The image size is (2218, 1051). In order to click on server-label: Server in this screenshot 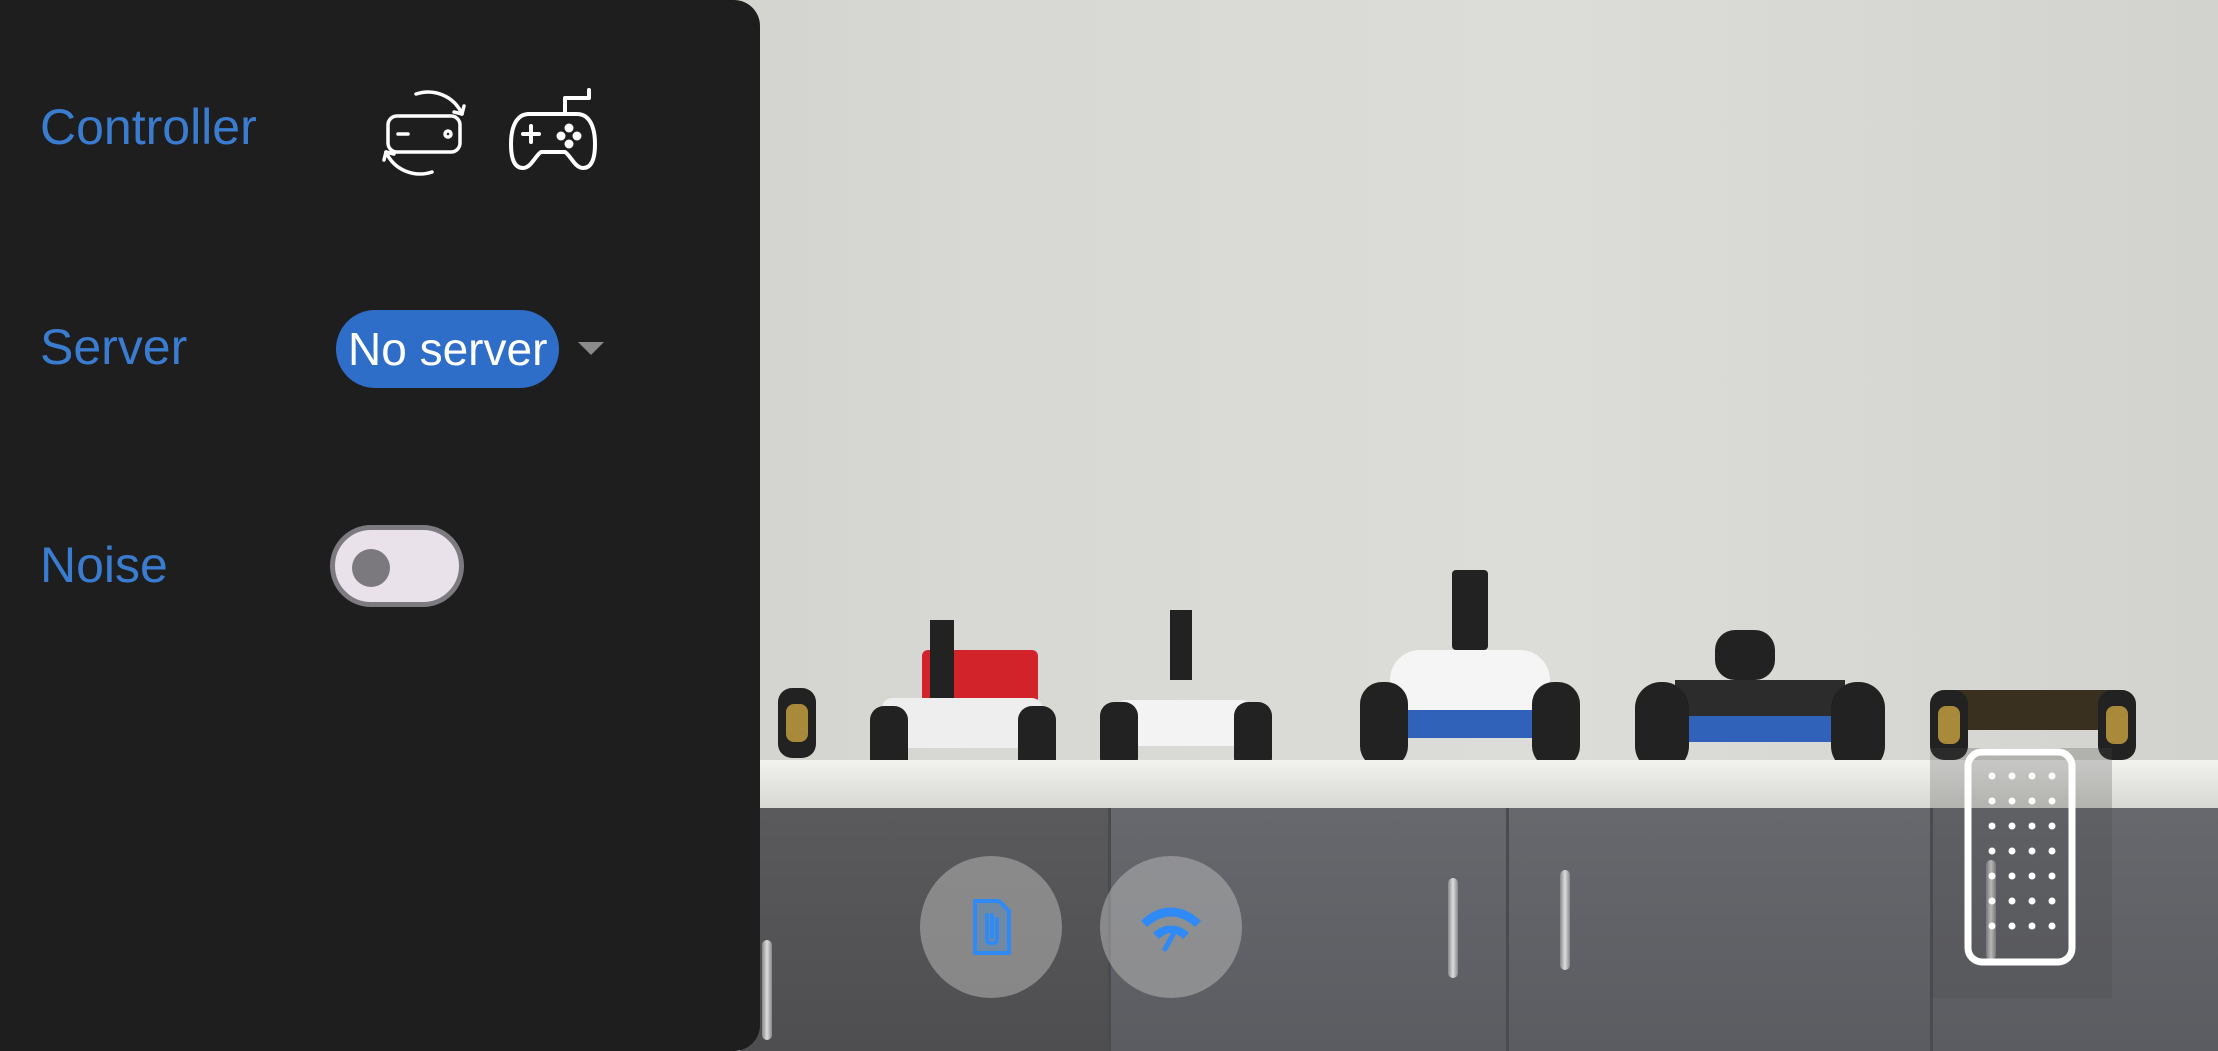, I will do `click(114, 347)`.